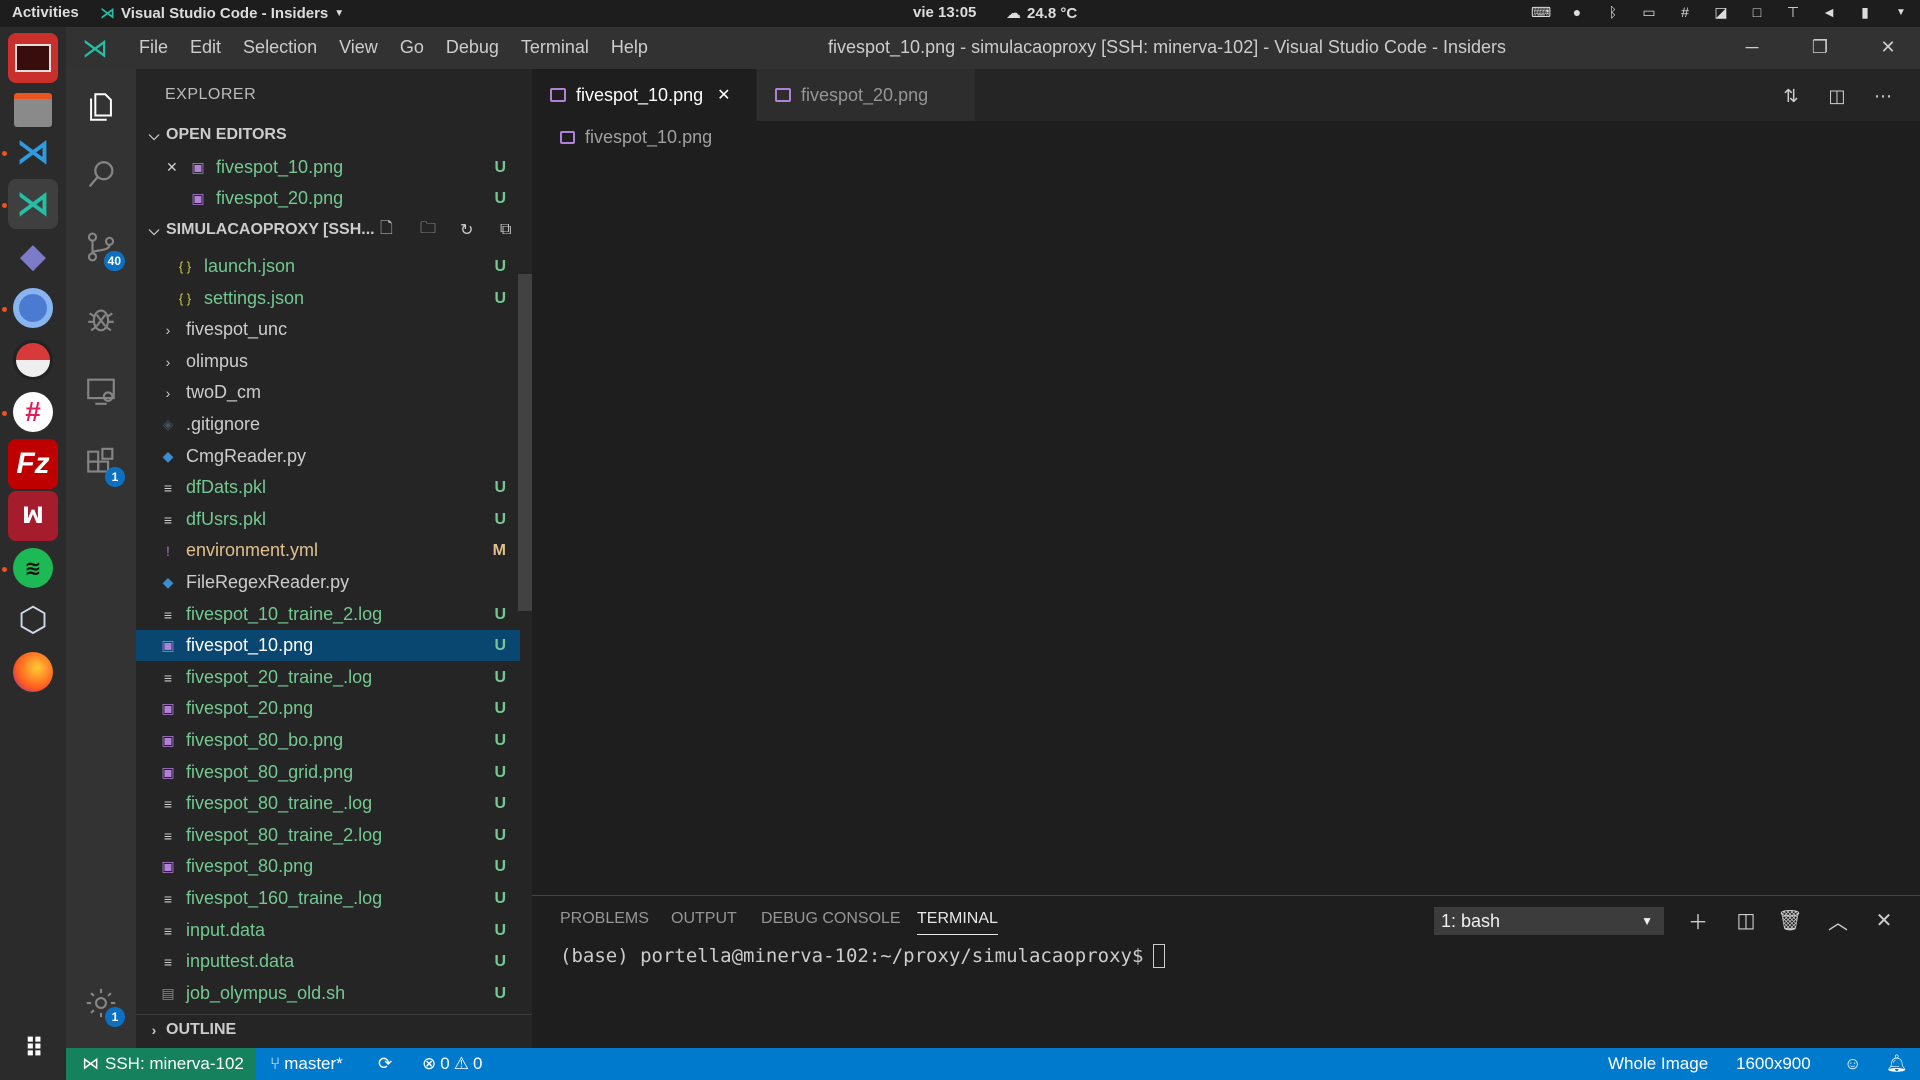 Image resolution: width=1920 pixels, height=1080 pixels. What do you see at coordinates (33, 464) in the screenshot?
I see `dock-filezilla-app: Fz` at bounding box center [33, 464].